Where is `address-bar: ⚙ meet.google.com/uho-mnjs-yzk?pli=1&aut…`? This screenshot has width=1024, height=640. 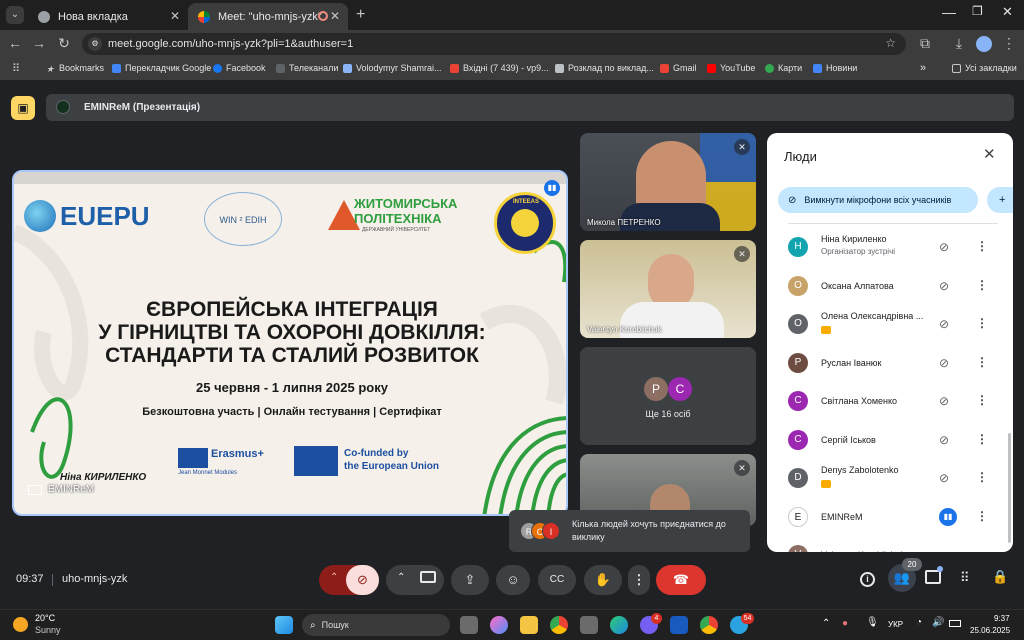 address-bar: ⚙ meet.google.com/uho-mnjs-yzk?pli=1&aut… is located at coordinates (494, 44).